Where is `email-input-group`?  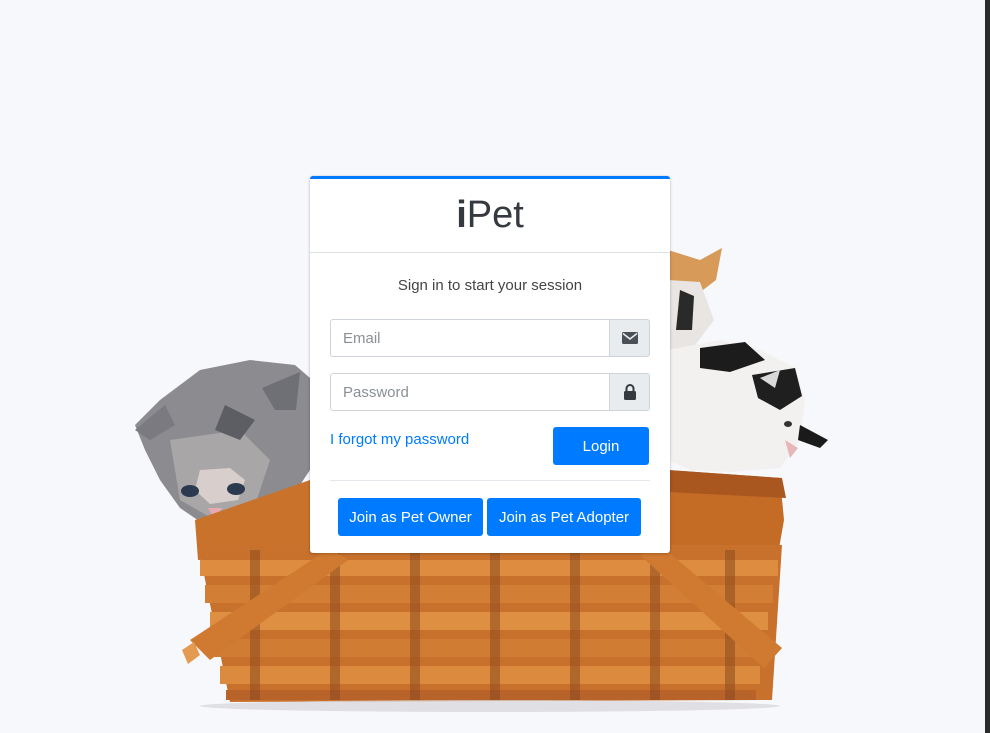
email-input-group is located at coordinates (490, 338).